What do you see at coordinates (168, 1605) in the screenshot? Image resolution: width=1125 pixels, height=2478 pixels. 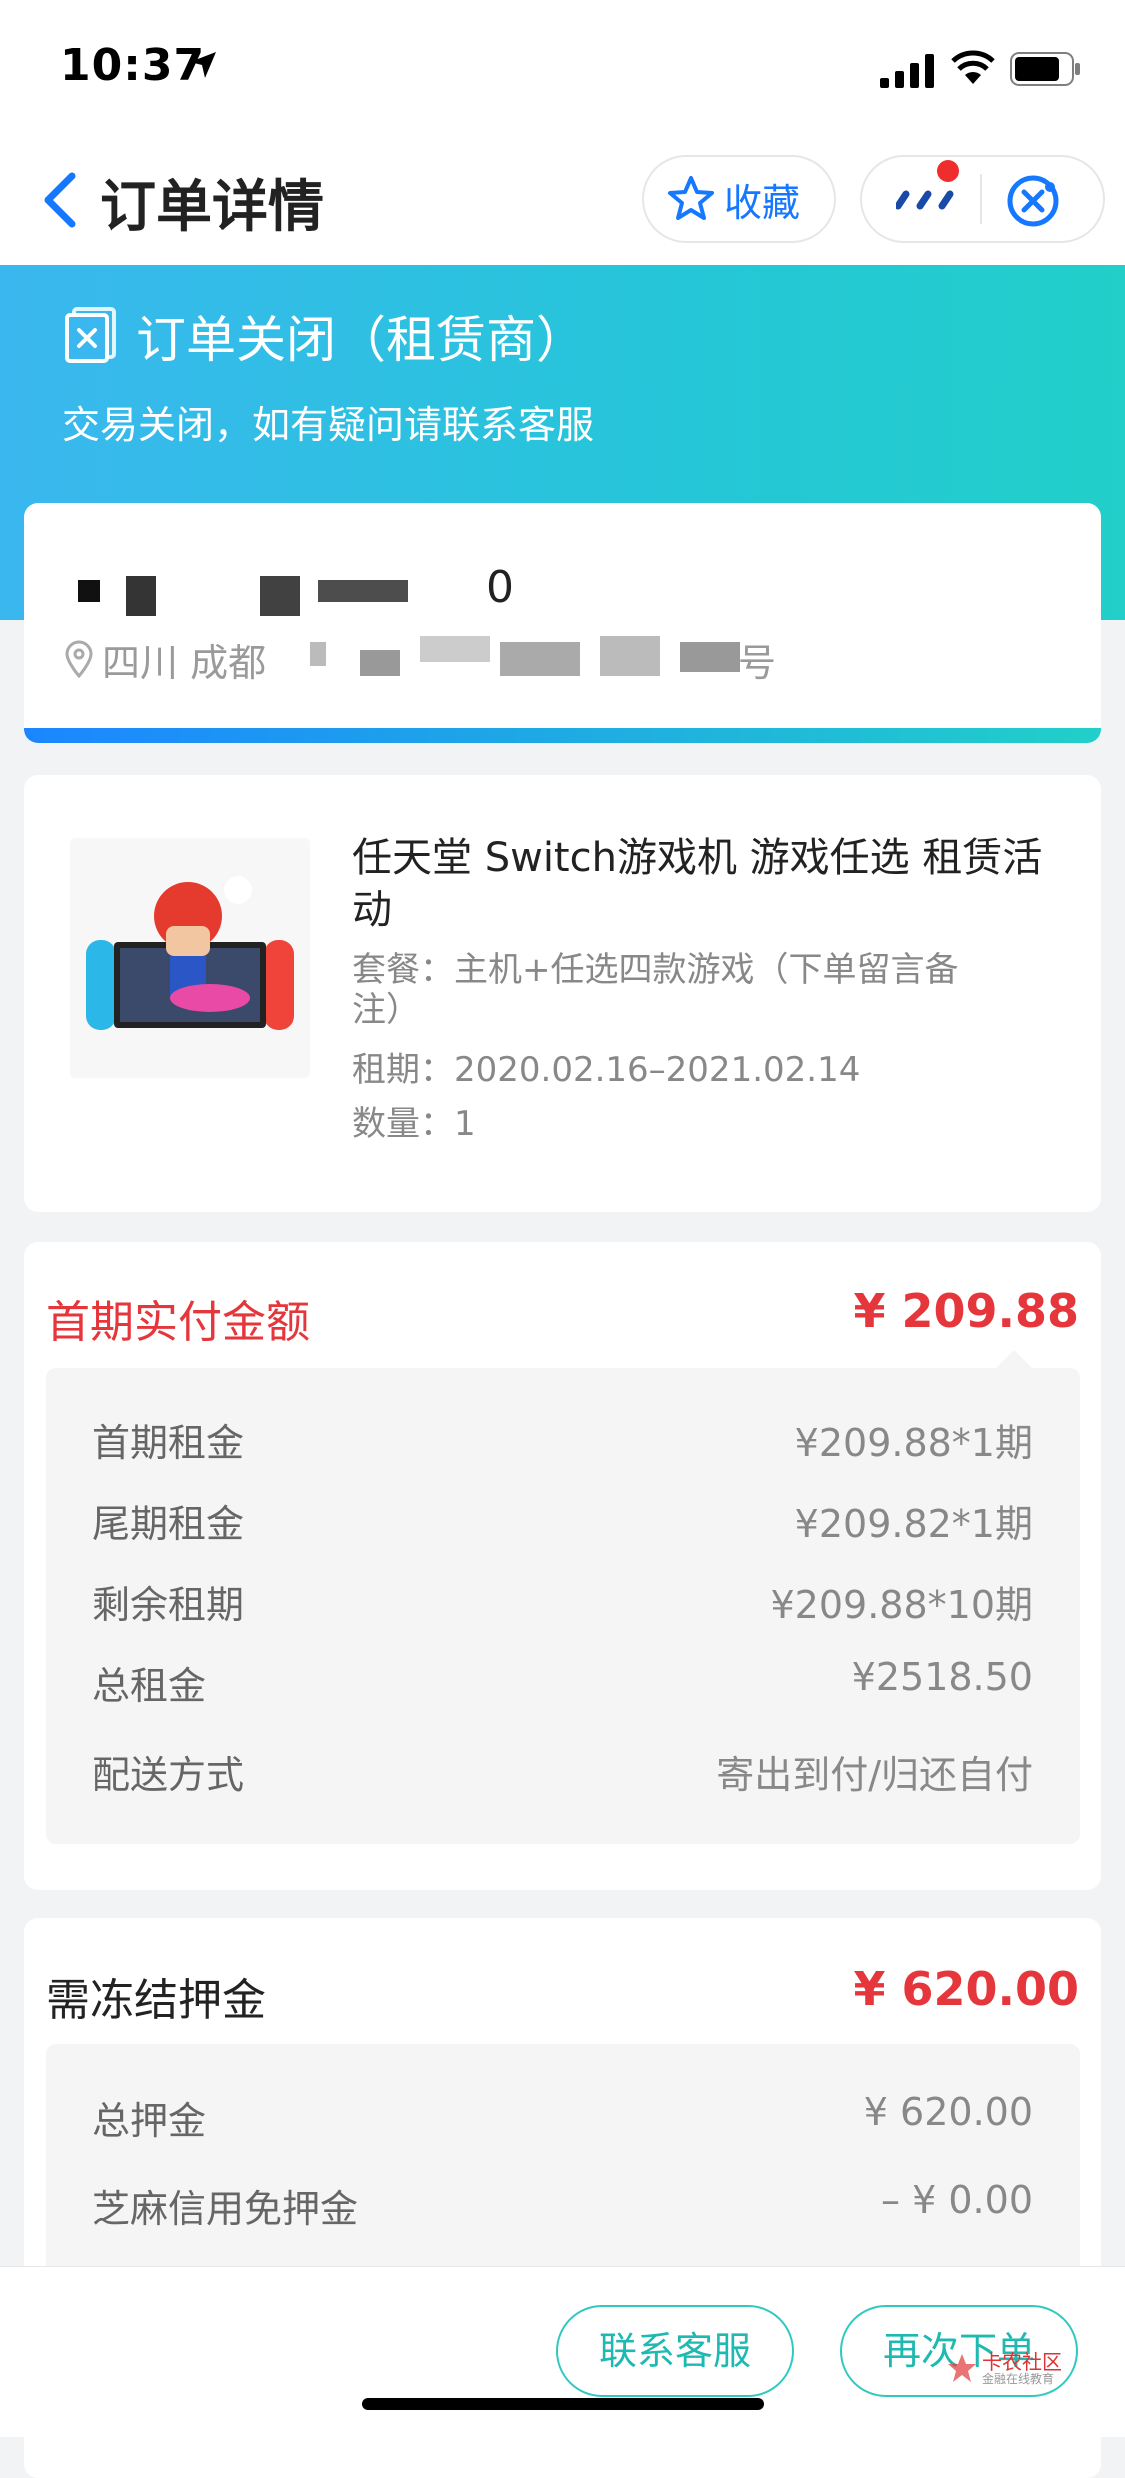 I see `payment-row-label: 剩余租期` at bounding box center [168, 1605].